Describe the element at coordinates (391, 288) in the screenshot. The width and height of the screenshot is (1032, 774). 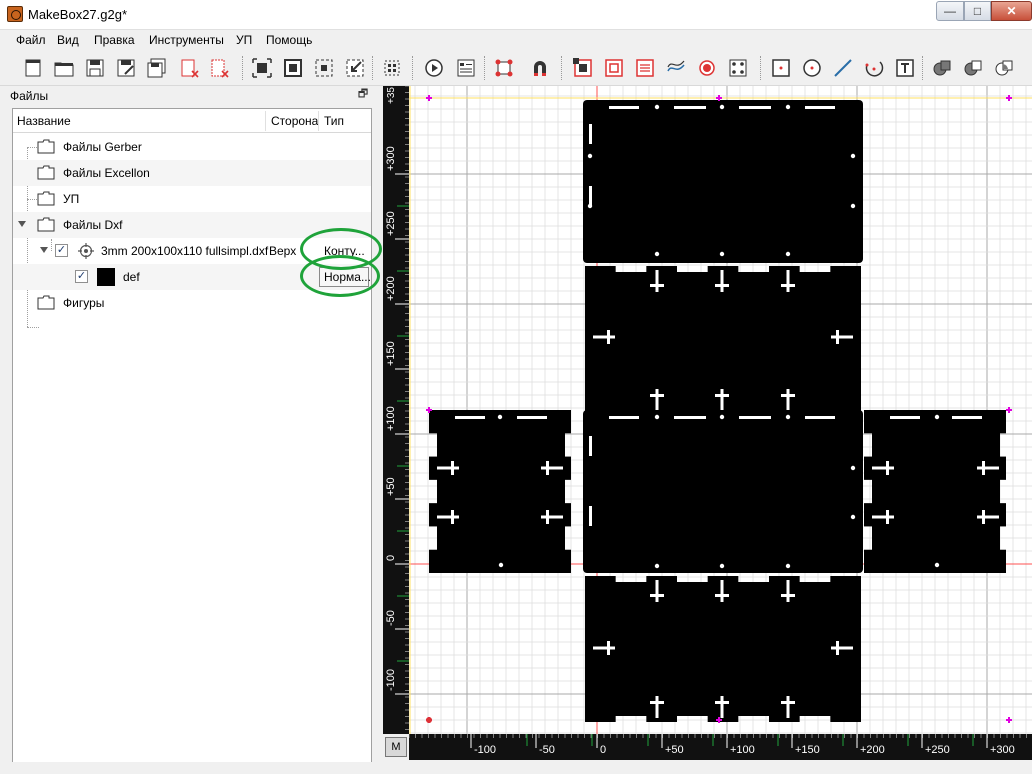
I see `y-tick-label: +200` at that location.